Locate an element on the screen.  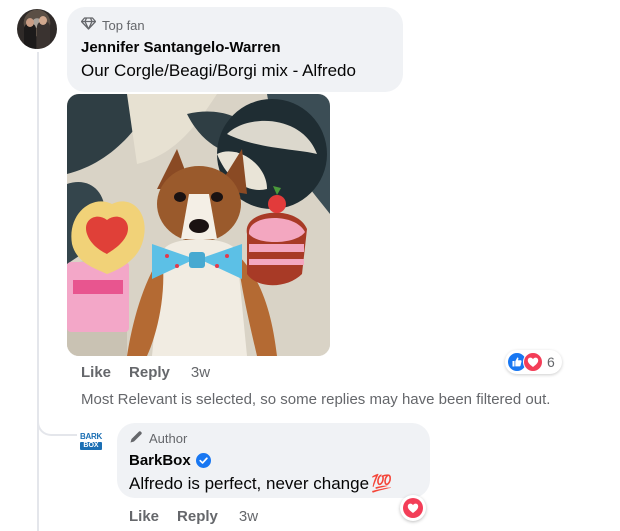
reaction-summary: 6 is located at coordinates (533, 362).